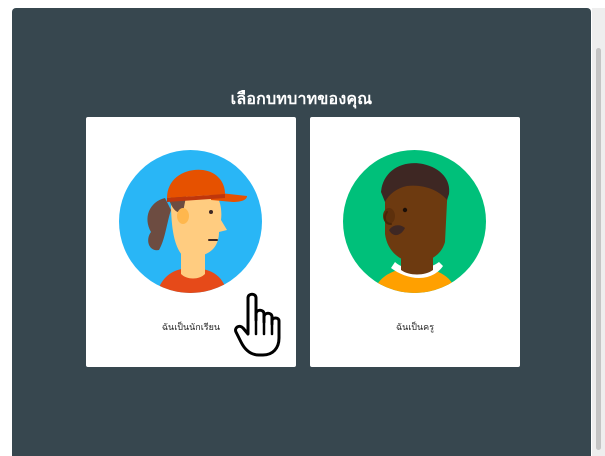  Describe the element at coordinates (257, 324) in the screenshot. I see `hand-pointer-icon` at that location.